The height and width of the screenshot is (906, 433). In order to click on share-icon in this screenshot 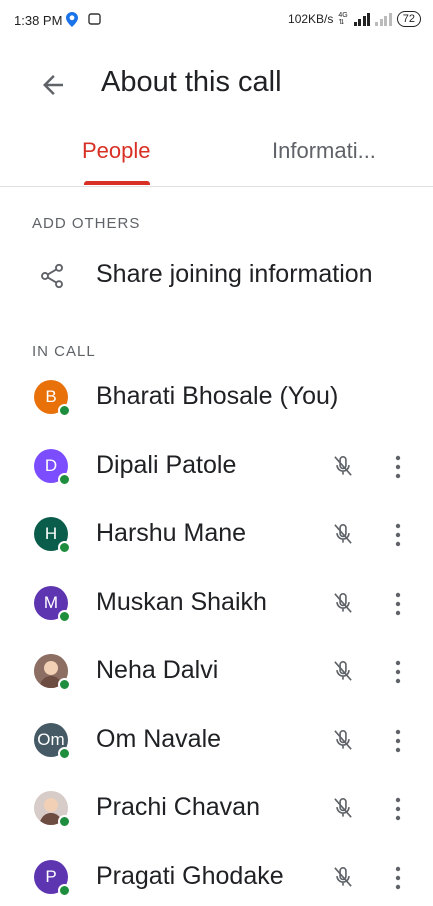, I will do `click(52, 276)`.